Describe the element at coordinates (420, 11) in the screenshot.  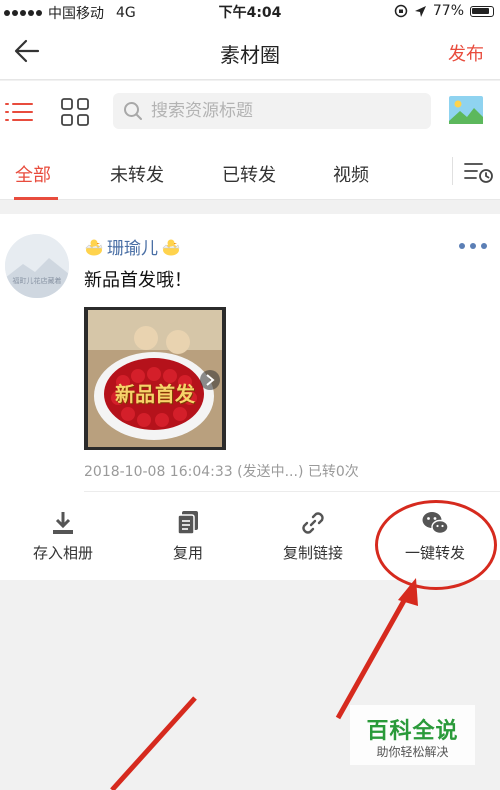
I see `location-icon` at that location.